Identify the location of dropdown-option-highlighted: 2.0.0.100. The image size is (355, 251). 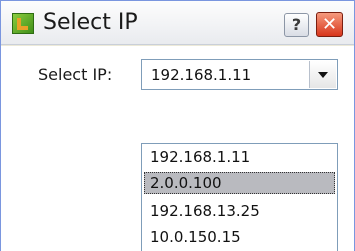
(239, 183).